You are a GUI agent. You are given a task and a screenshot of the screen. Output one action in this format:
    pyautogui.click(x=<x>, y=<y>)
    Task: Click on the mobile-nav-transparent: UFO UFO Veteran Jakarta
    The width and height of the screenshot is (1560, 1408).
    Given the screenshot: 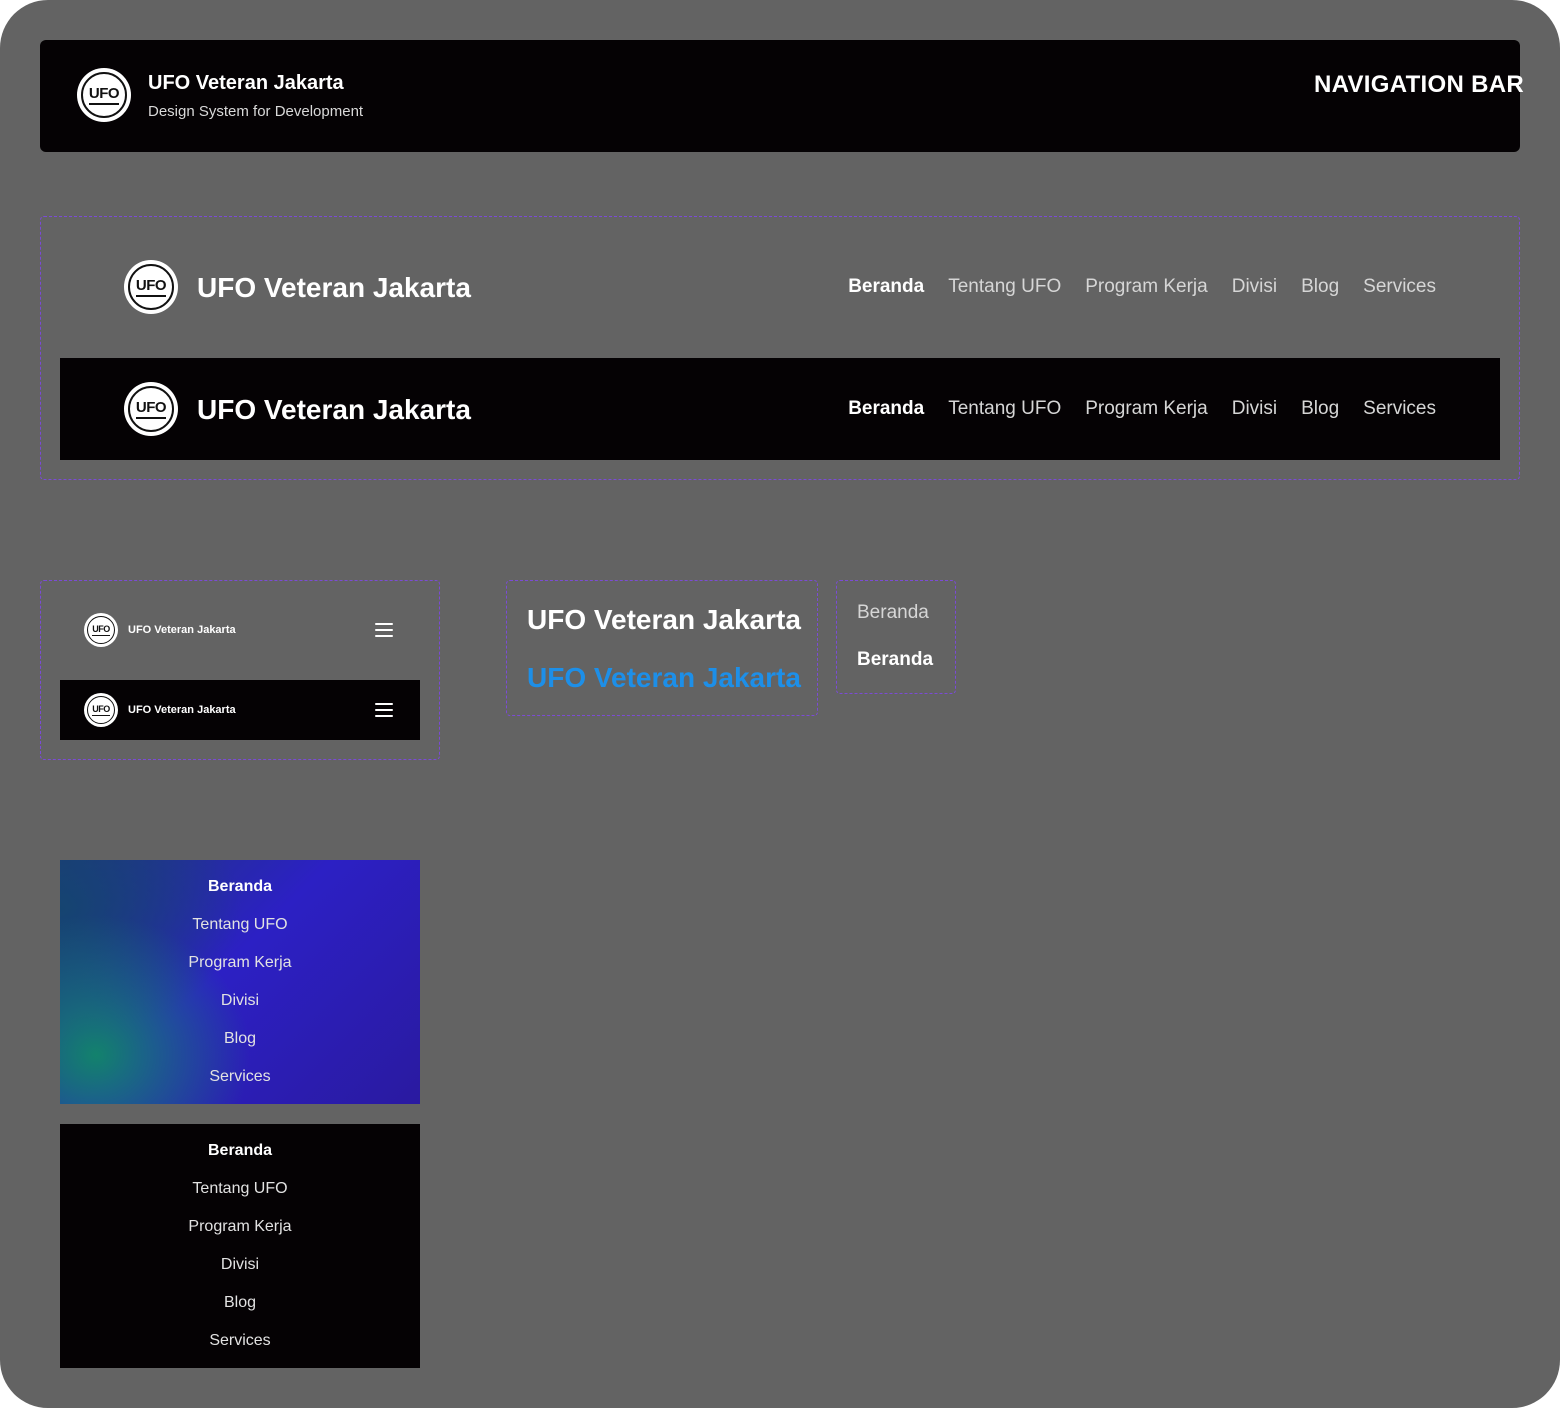 What is the action you would take?
    pyautogui.click(x=240, y=630)
    